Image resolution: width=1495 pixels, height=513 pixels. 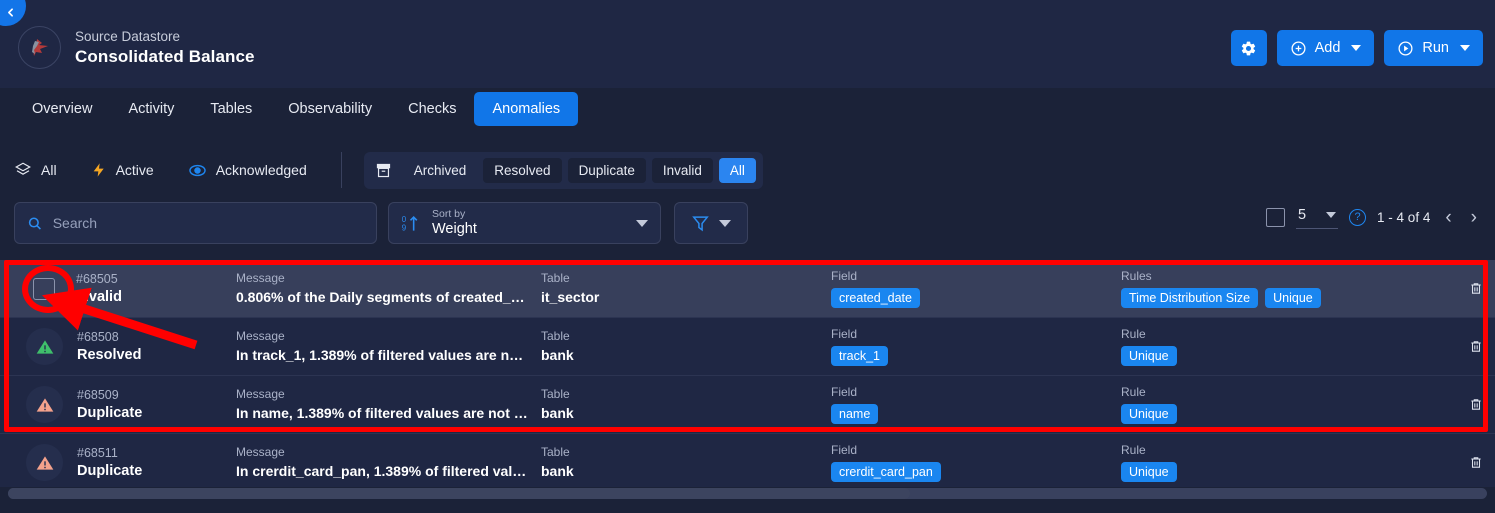 What do you see at coordinates (1317, 217) in the screenshot?
I see `page-size-select: 5` at bounding box center [1317, 217].